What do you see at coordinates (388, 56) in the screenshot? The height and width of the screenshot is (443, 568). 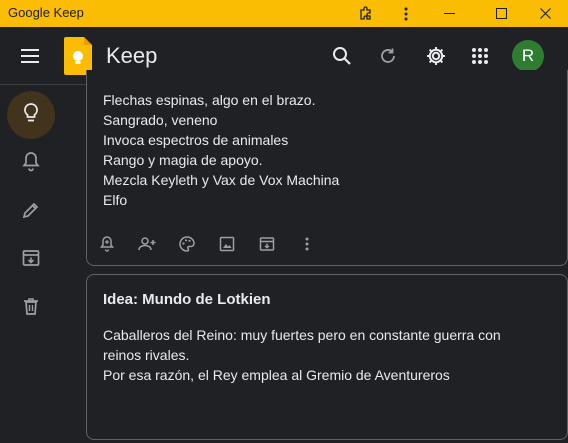 I see `refresh-icon` at bounding box center [388, 56].